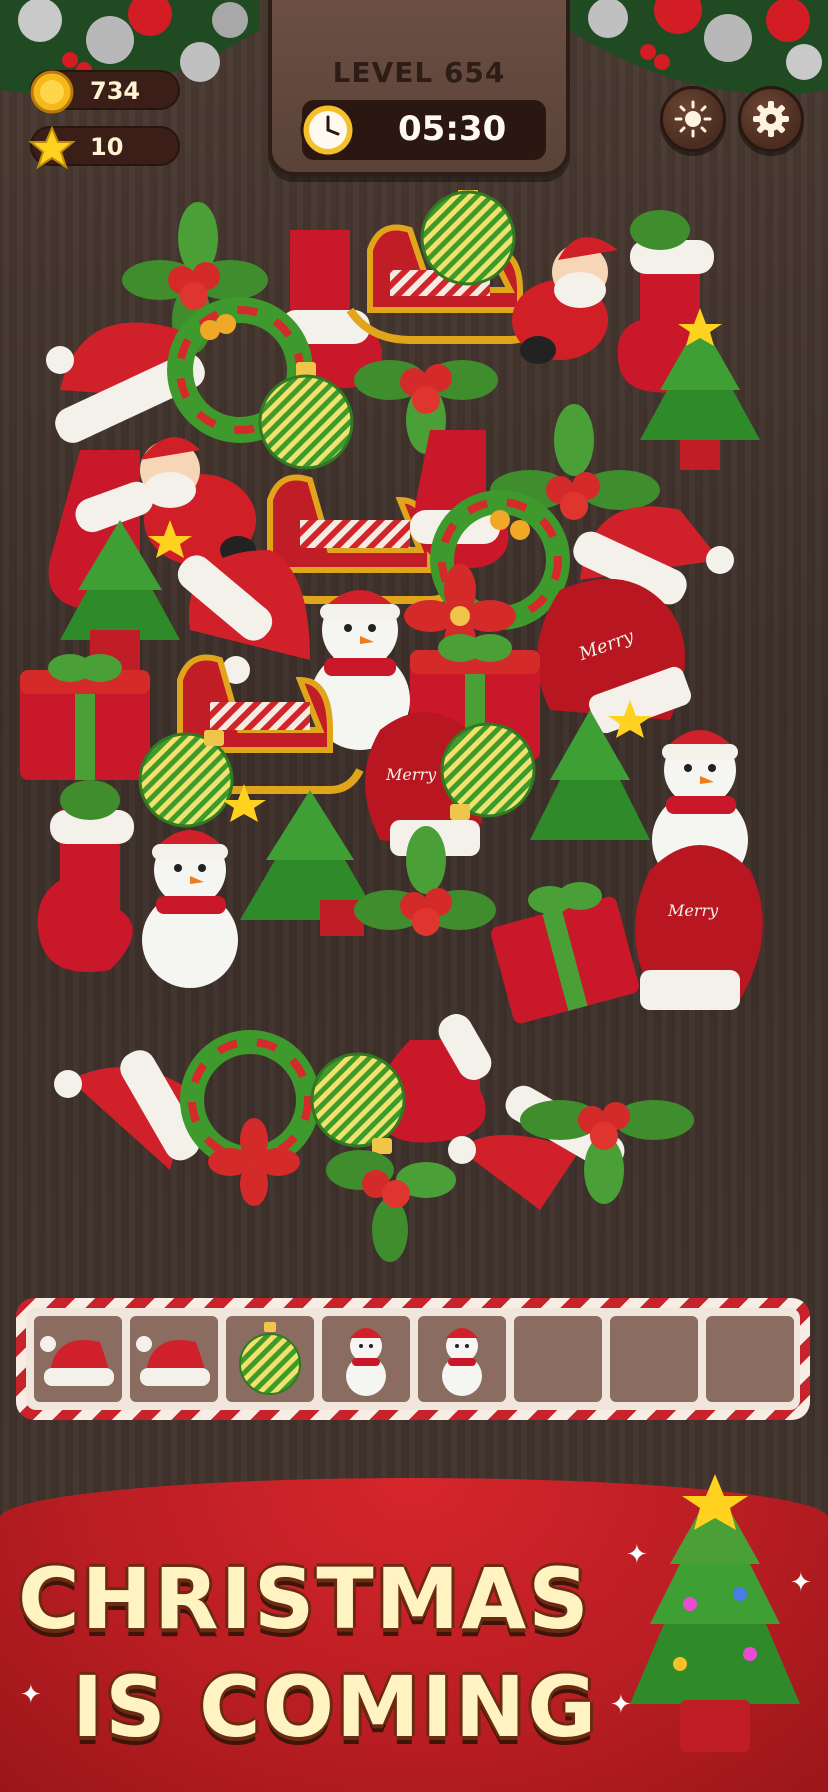 This screenshot has width=828, height=1792. Describe the element at coordinates (31, 1695) in the screenshot. I see `sparkle-icon: ✦` at that location.